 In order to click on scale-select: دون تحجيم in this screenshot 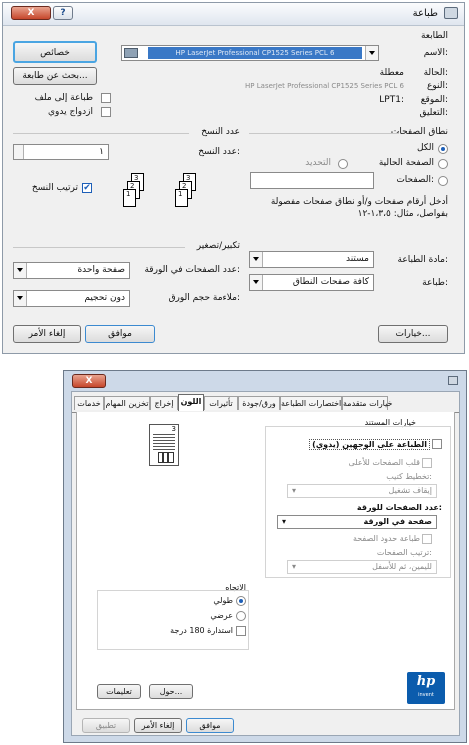, I will do `click(71, 298)`.